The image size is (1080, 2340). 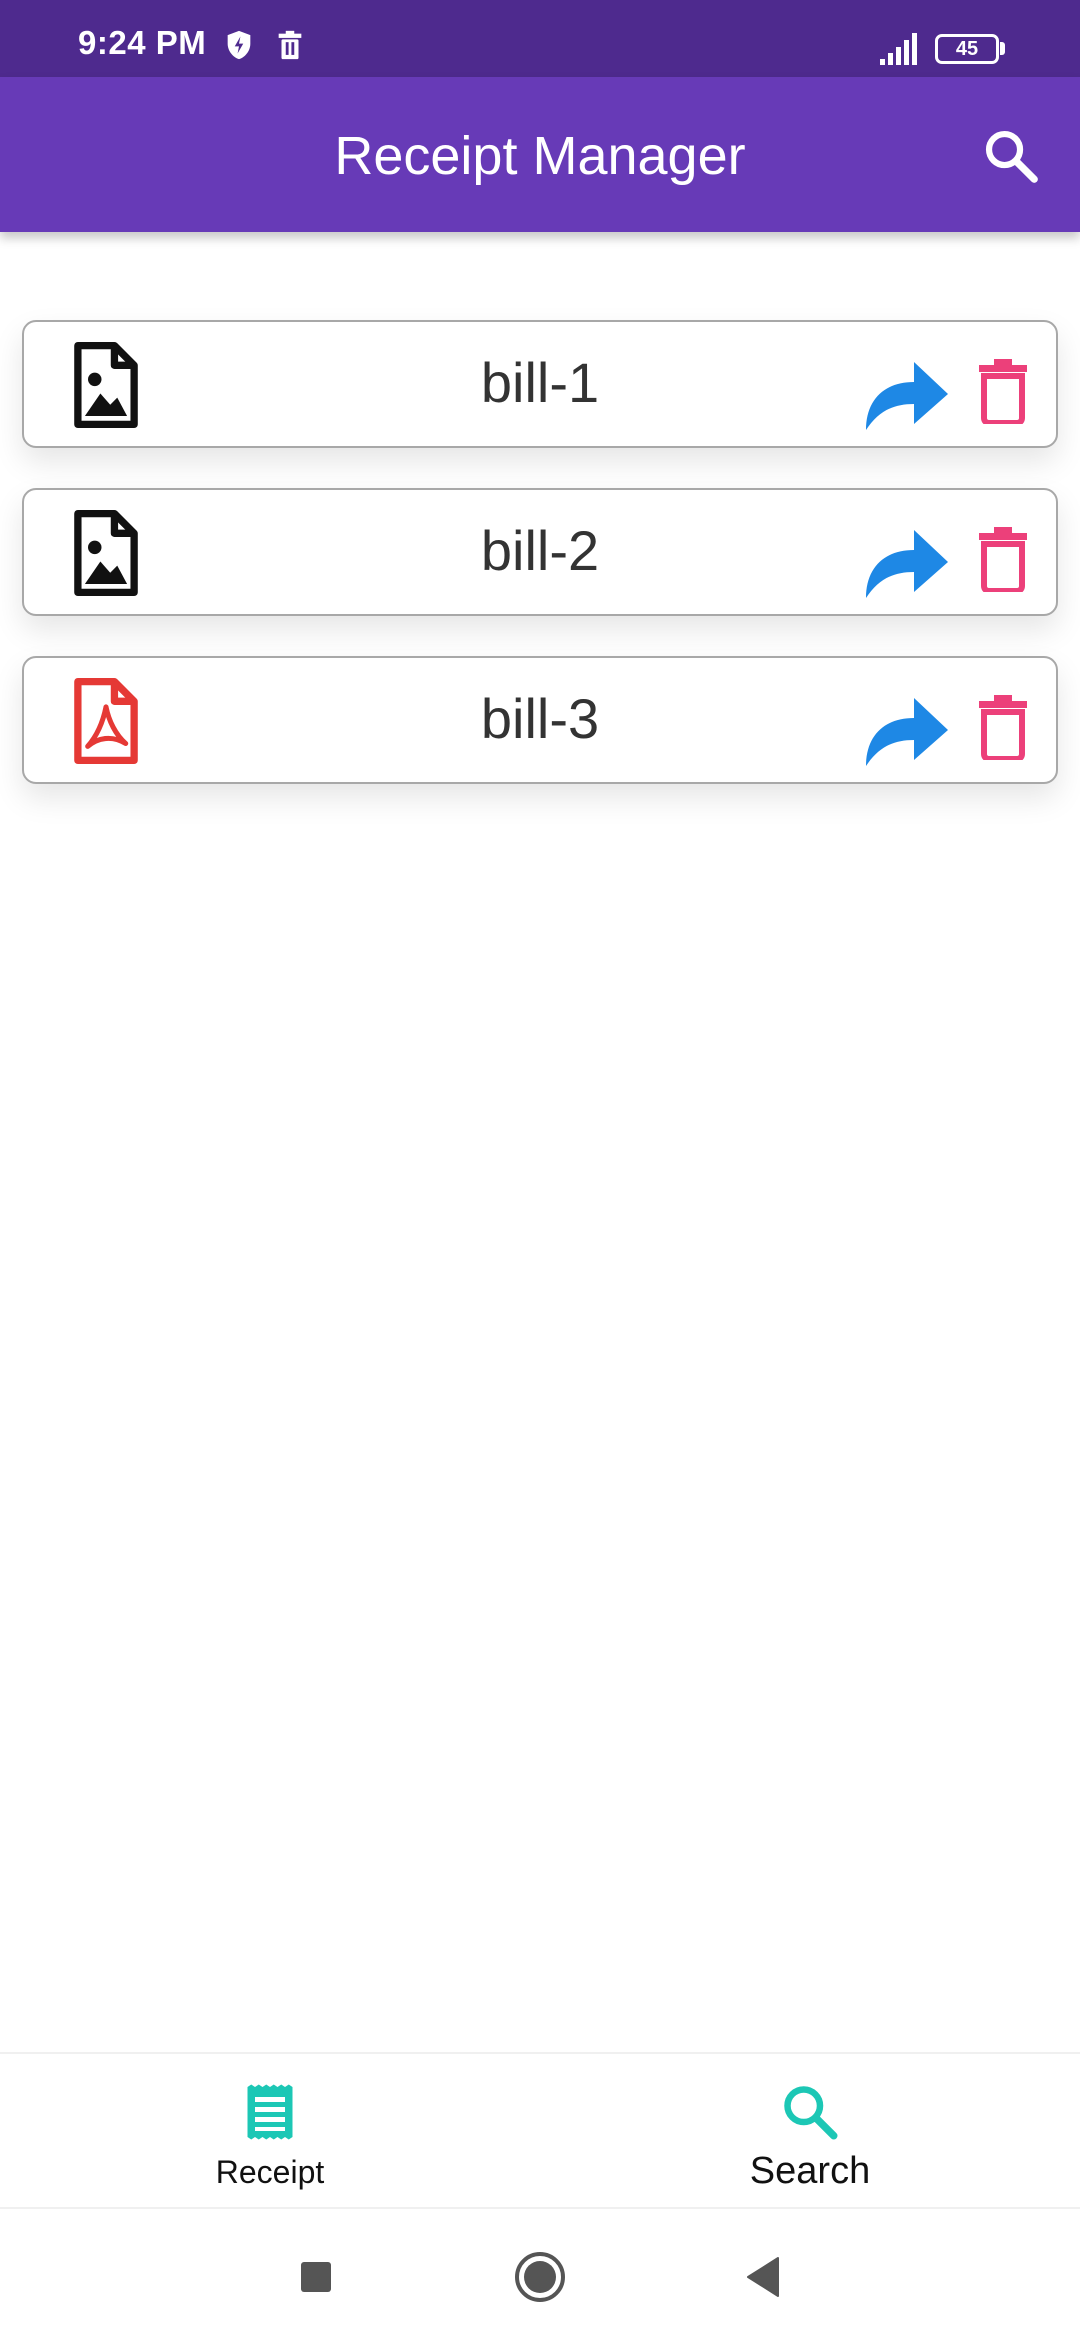 I want to click on status-bar: 9:24 PM 45, so click(x=540, y=38).